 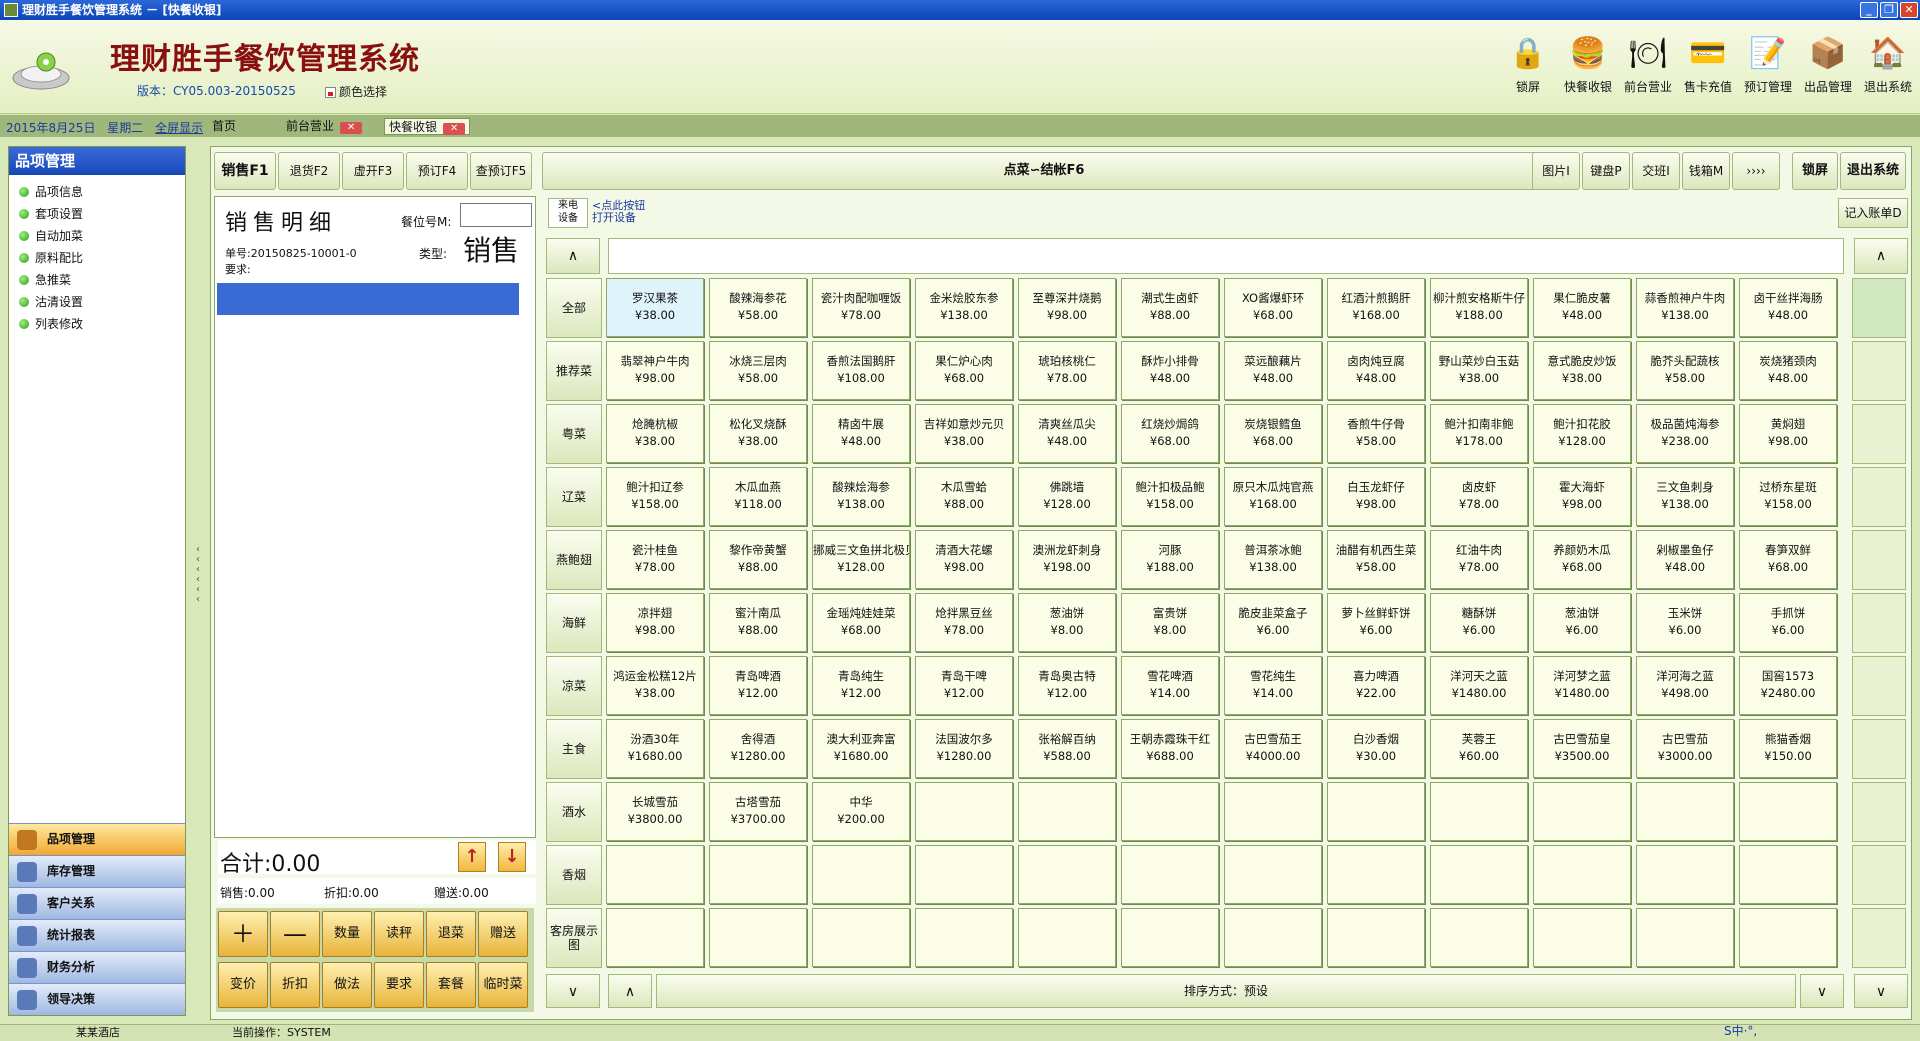 What do you see at coordinates (758, 622) in the screenshot?
I see `dish-button: 蜜汁南瓜 ¥88.00` at bounding box center [758, 622].